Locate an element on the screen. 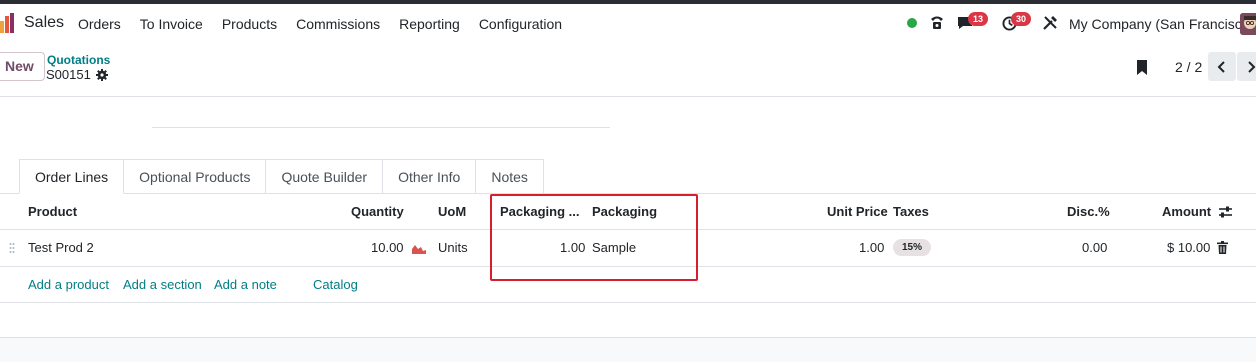 The width and height of the screenshot is (1256, 362). form-field-underline is located at coordinates (381, 127).